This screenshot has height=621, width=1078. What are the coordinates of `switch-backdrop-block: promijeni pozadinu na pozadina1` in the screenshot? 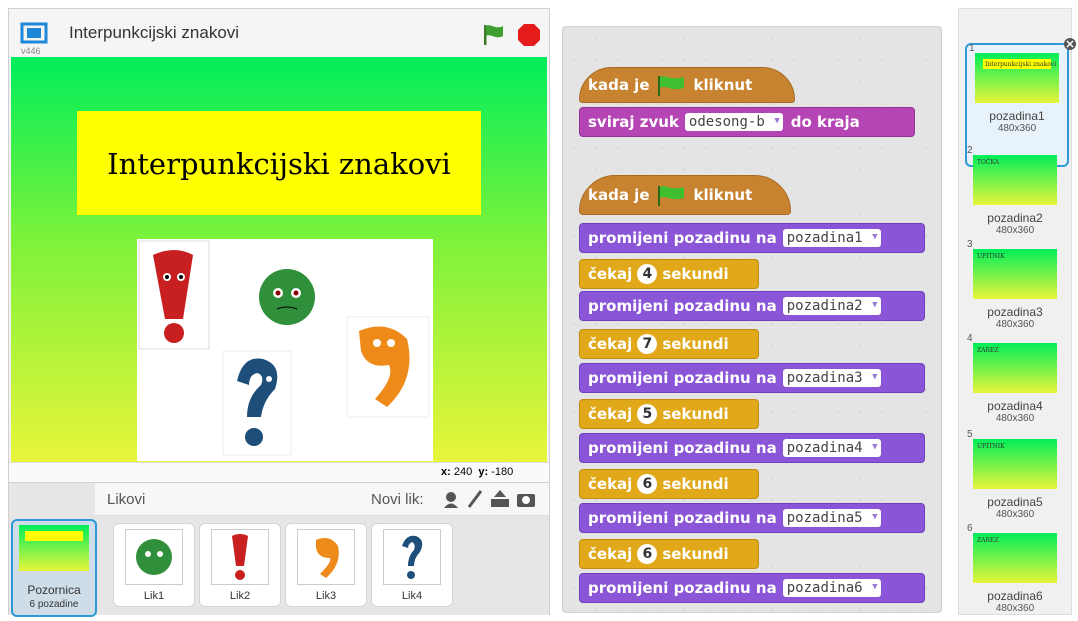 It's located at (752, 238).